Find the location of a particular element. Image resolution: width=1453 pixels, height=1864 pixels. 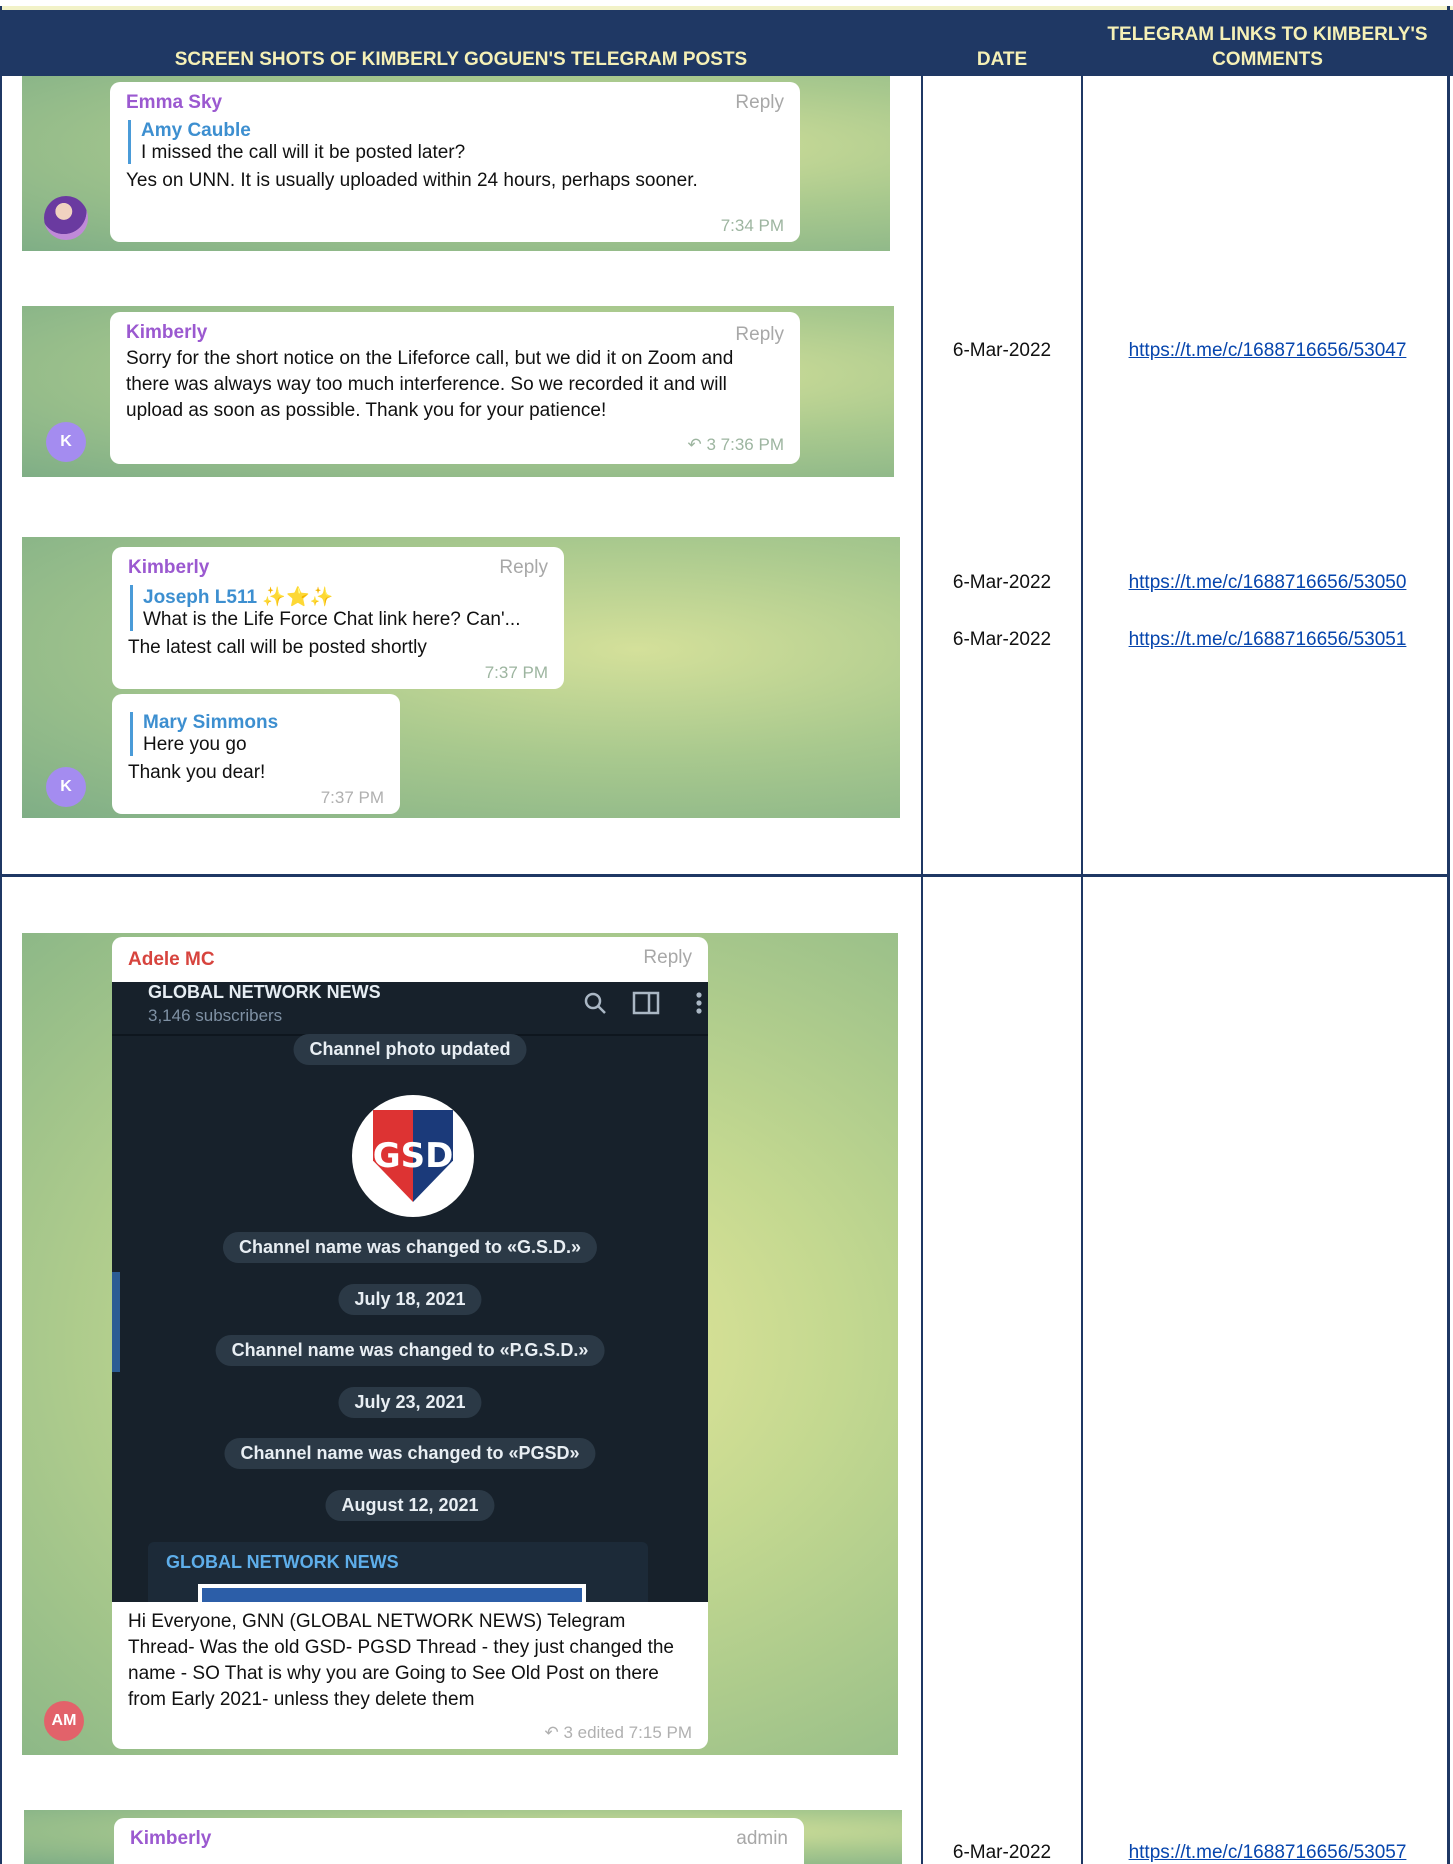

row-divider is located at coordinates (725, 875).